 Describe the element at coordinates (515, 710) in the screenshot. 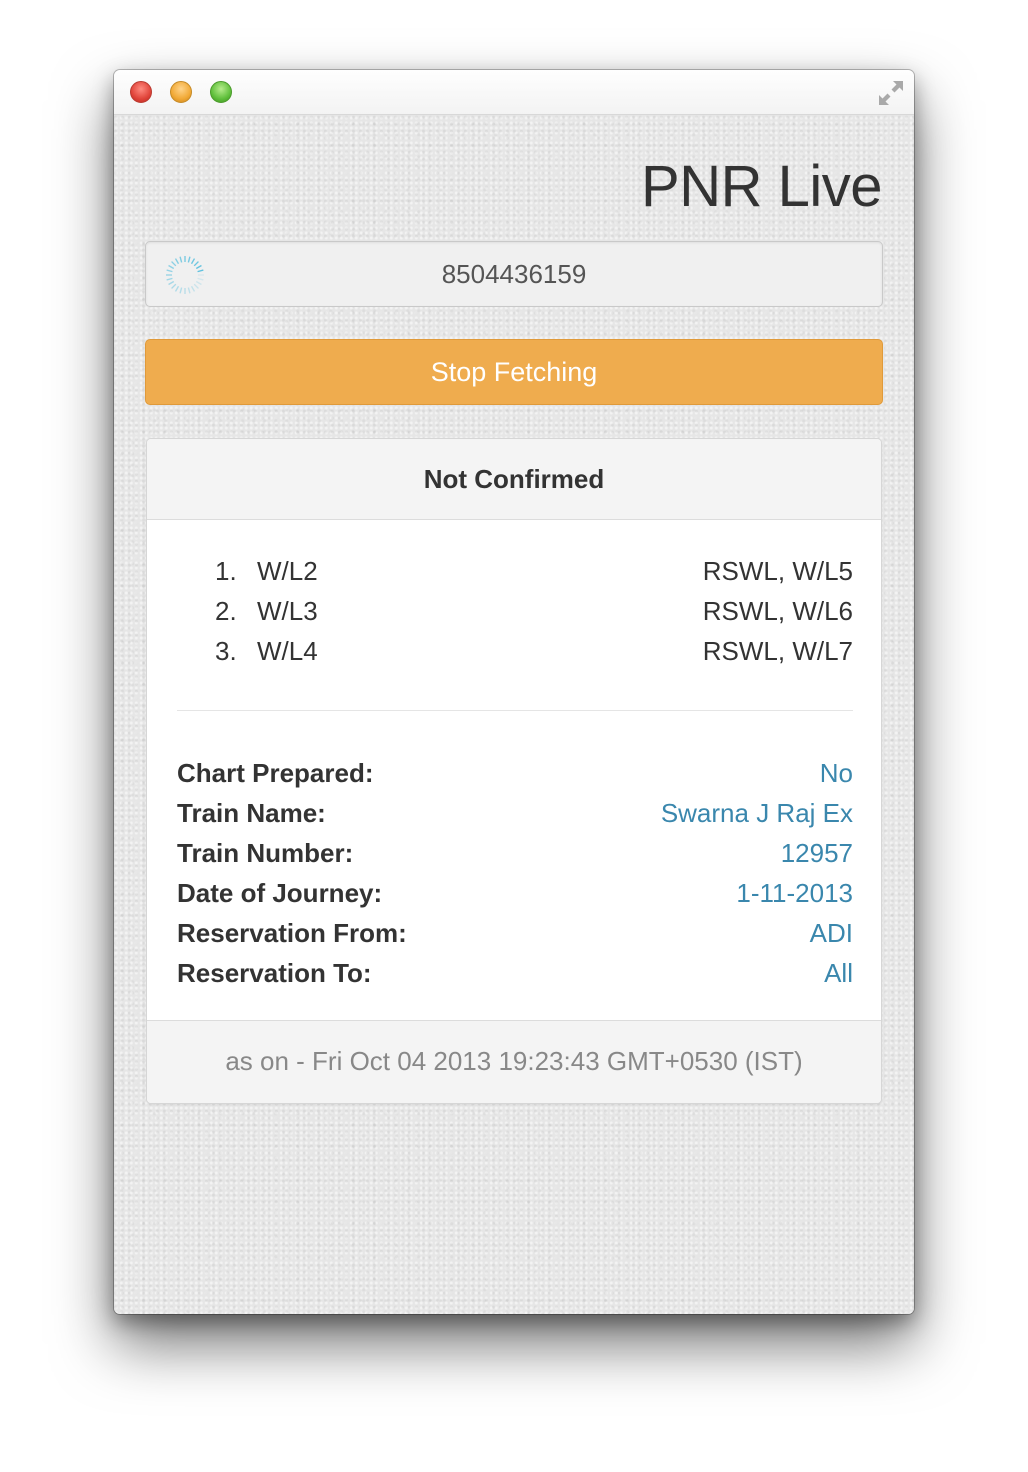

I see `divider` at that location.